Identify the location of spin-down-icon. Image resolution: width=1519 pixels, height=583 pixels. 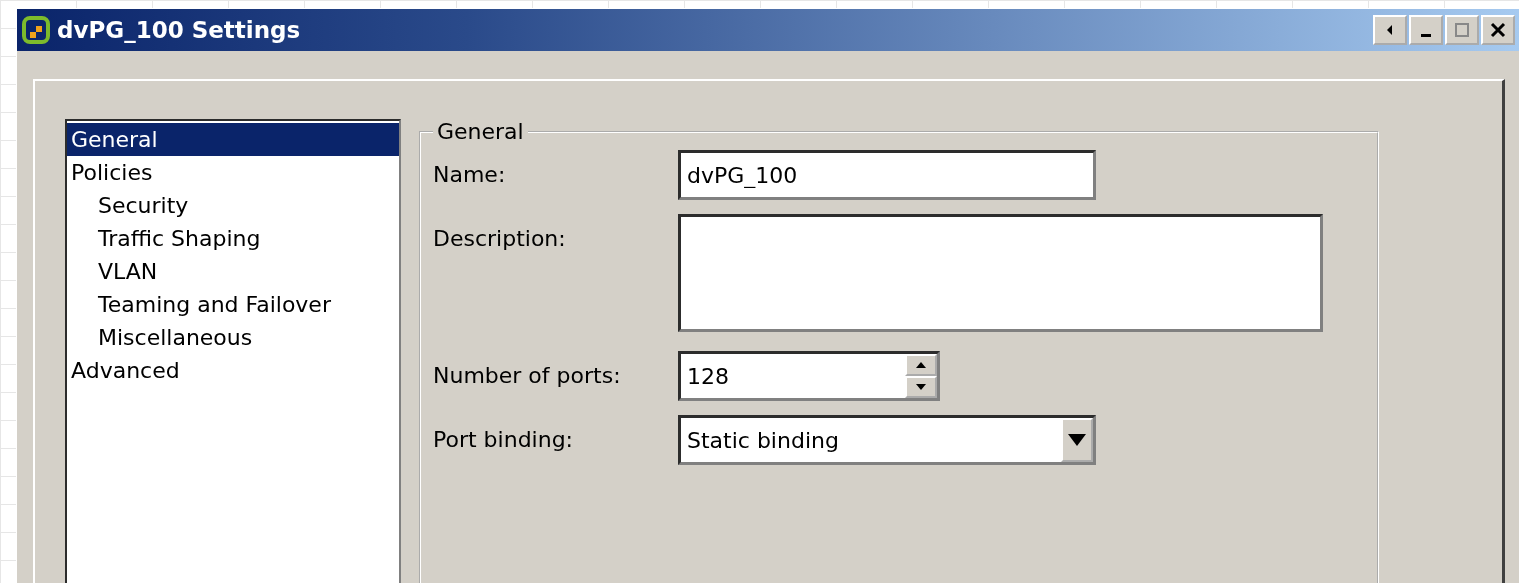
(921, 387).